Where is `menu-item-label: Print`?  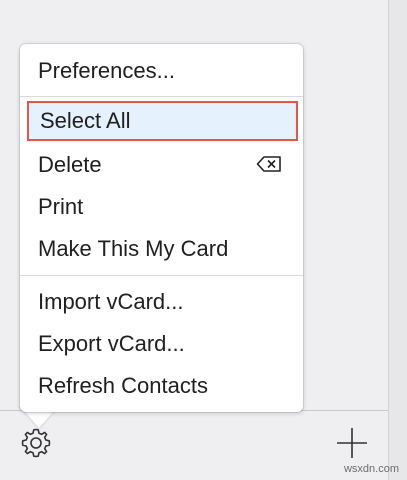 menu-item-label: Print is located at coordinates (61, 206).